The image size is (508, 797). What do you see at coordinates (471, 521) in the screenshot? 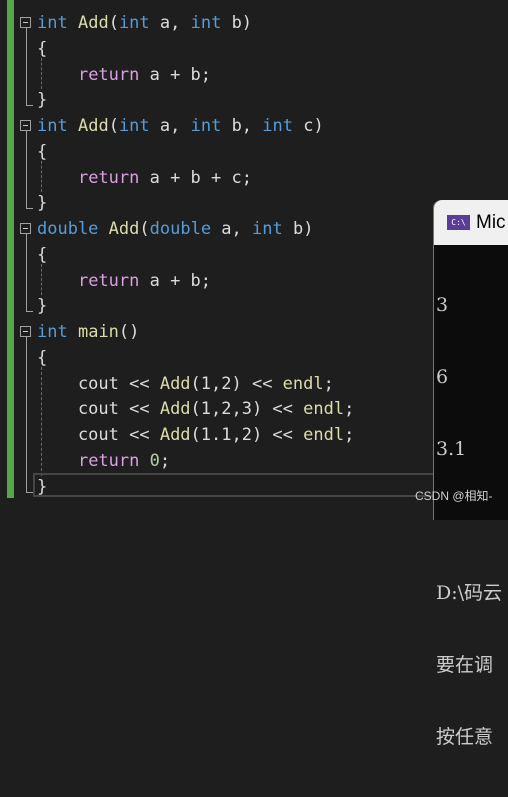
I see `console-output: 3 6 3.1 ​ D:\码云 要在调 按任意` at bounding box center [471, 521].